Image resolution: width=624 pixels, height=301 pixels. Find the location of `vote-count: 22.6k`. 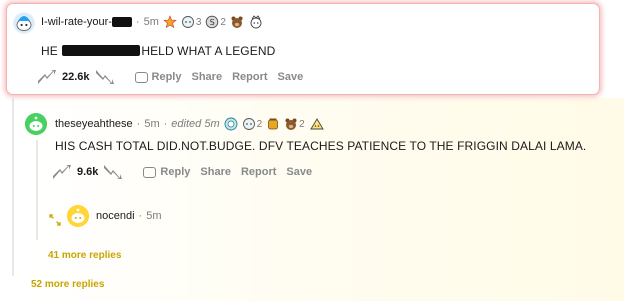

vote-count: 22.6k is located at coordinates (76, 77).